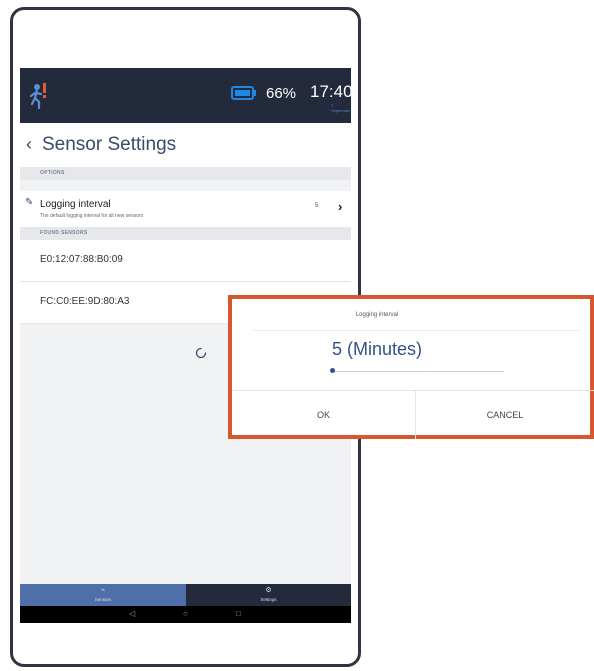 The height and width of the screenshot is (671, 594). Describe the element at coordinates (29, 144) in the screenshot. I see `back-chevron-icon: ‹` at that location.